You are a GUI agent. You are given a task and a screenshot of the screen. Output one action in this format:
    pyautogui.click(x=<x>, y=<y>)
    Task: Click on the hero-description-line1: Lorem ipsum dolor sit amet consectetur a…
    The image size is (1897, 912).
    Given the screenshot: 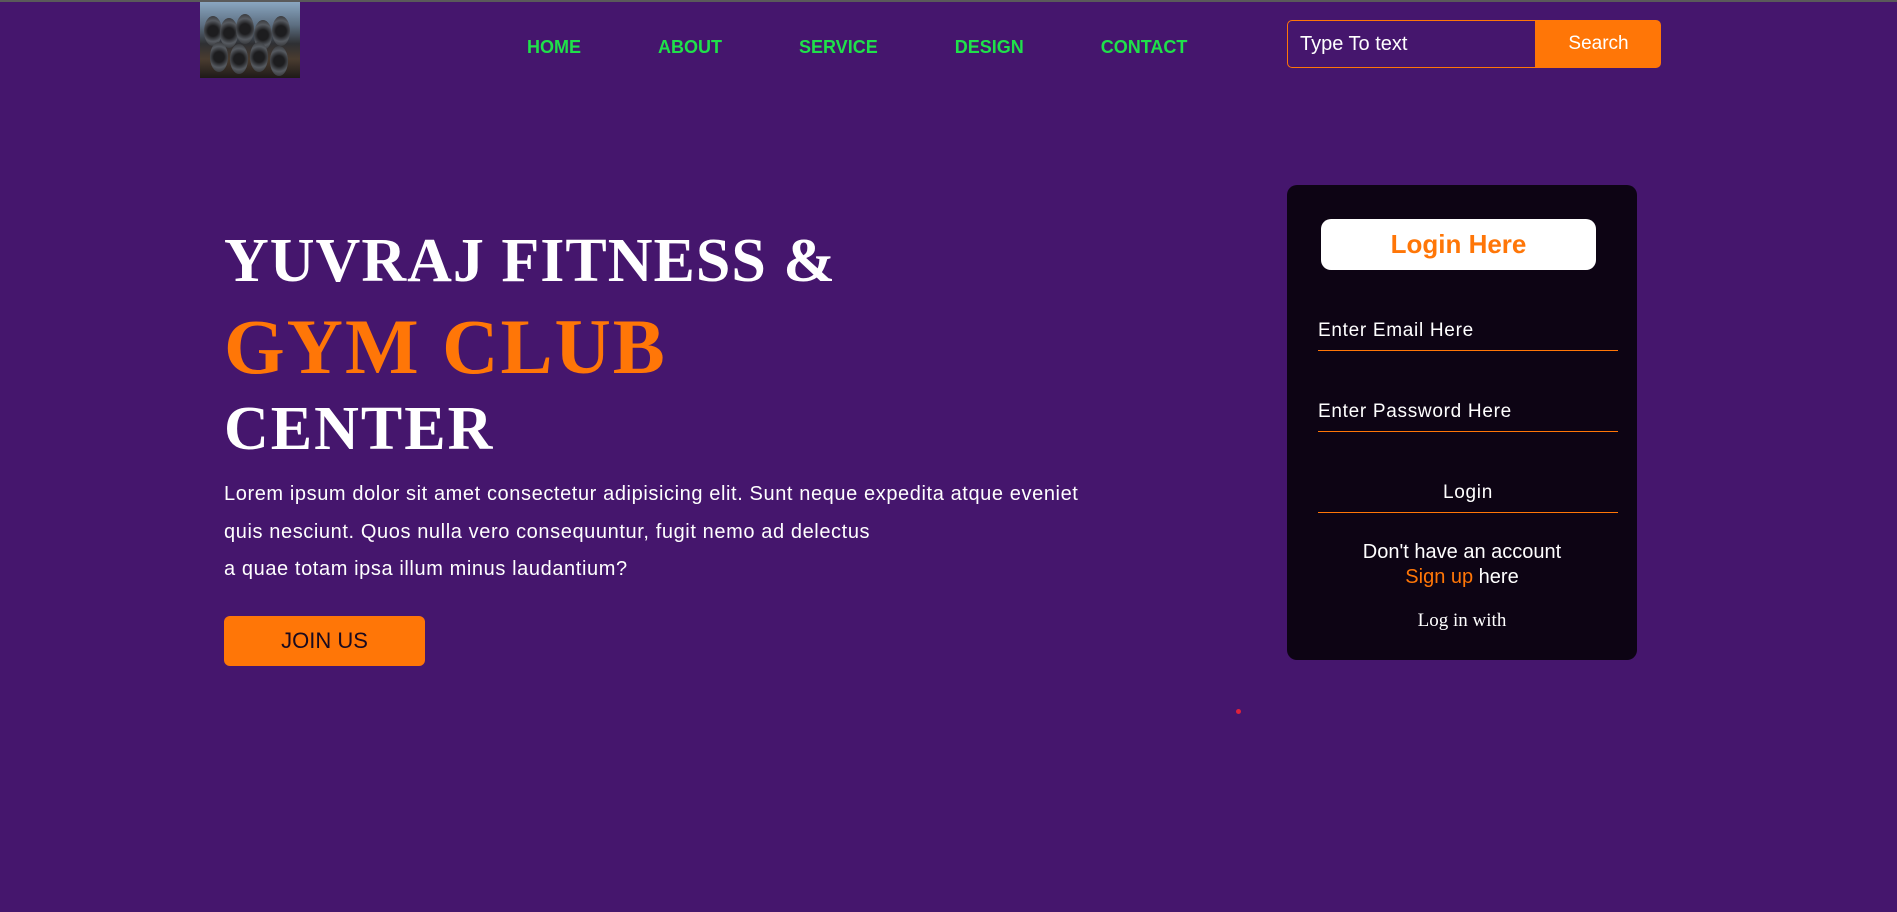 What is the action you would take?
    pyautogui.click(x=651, y=494)
    